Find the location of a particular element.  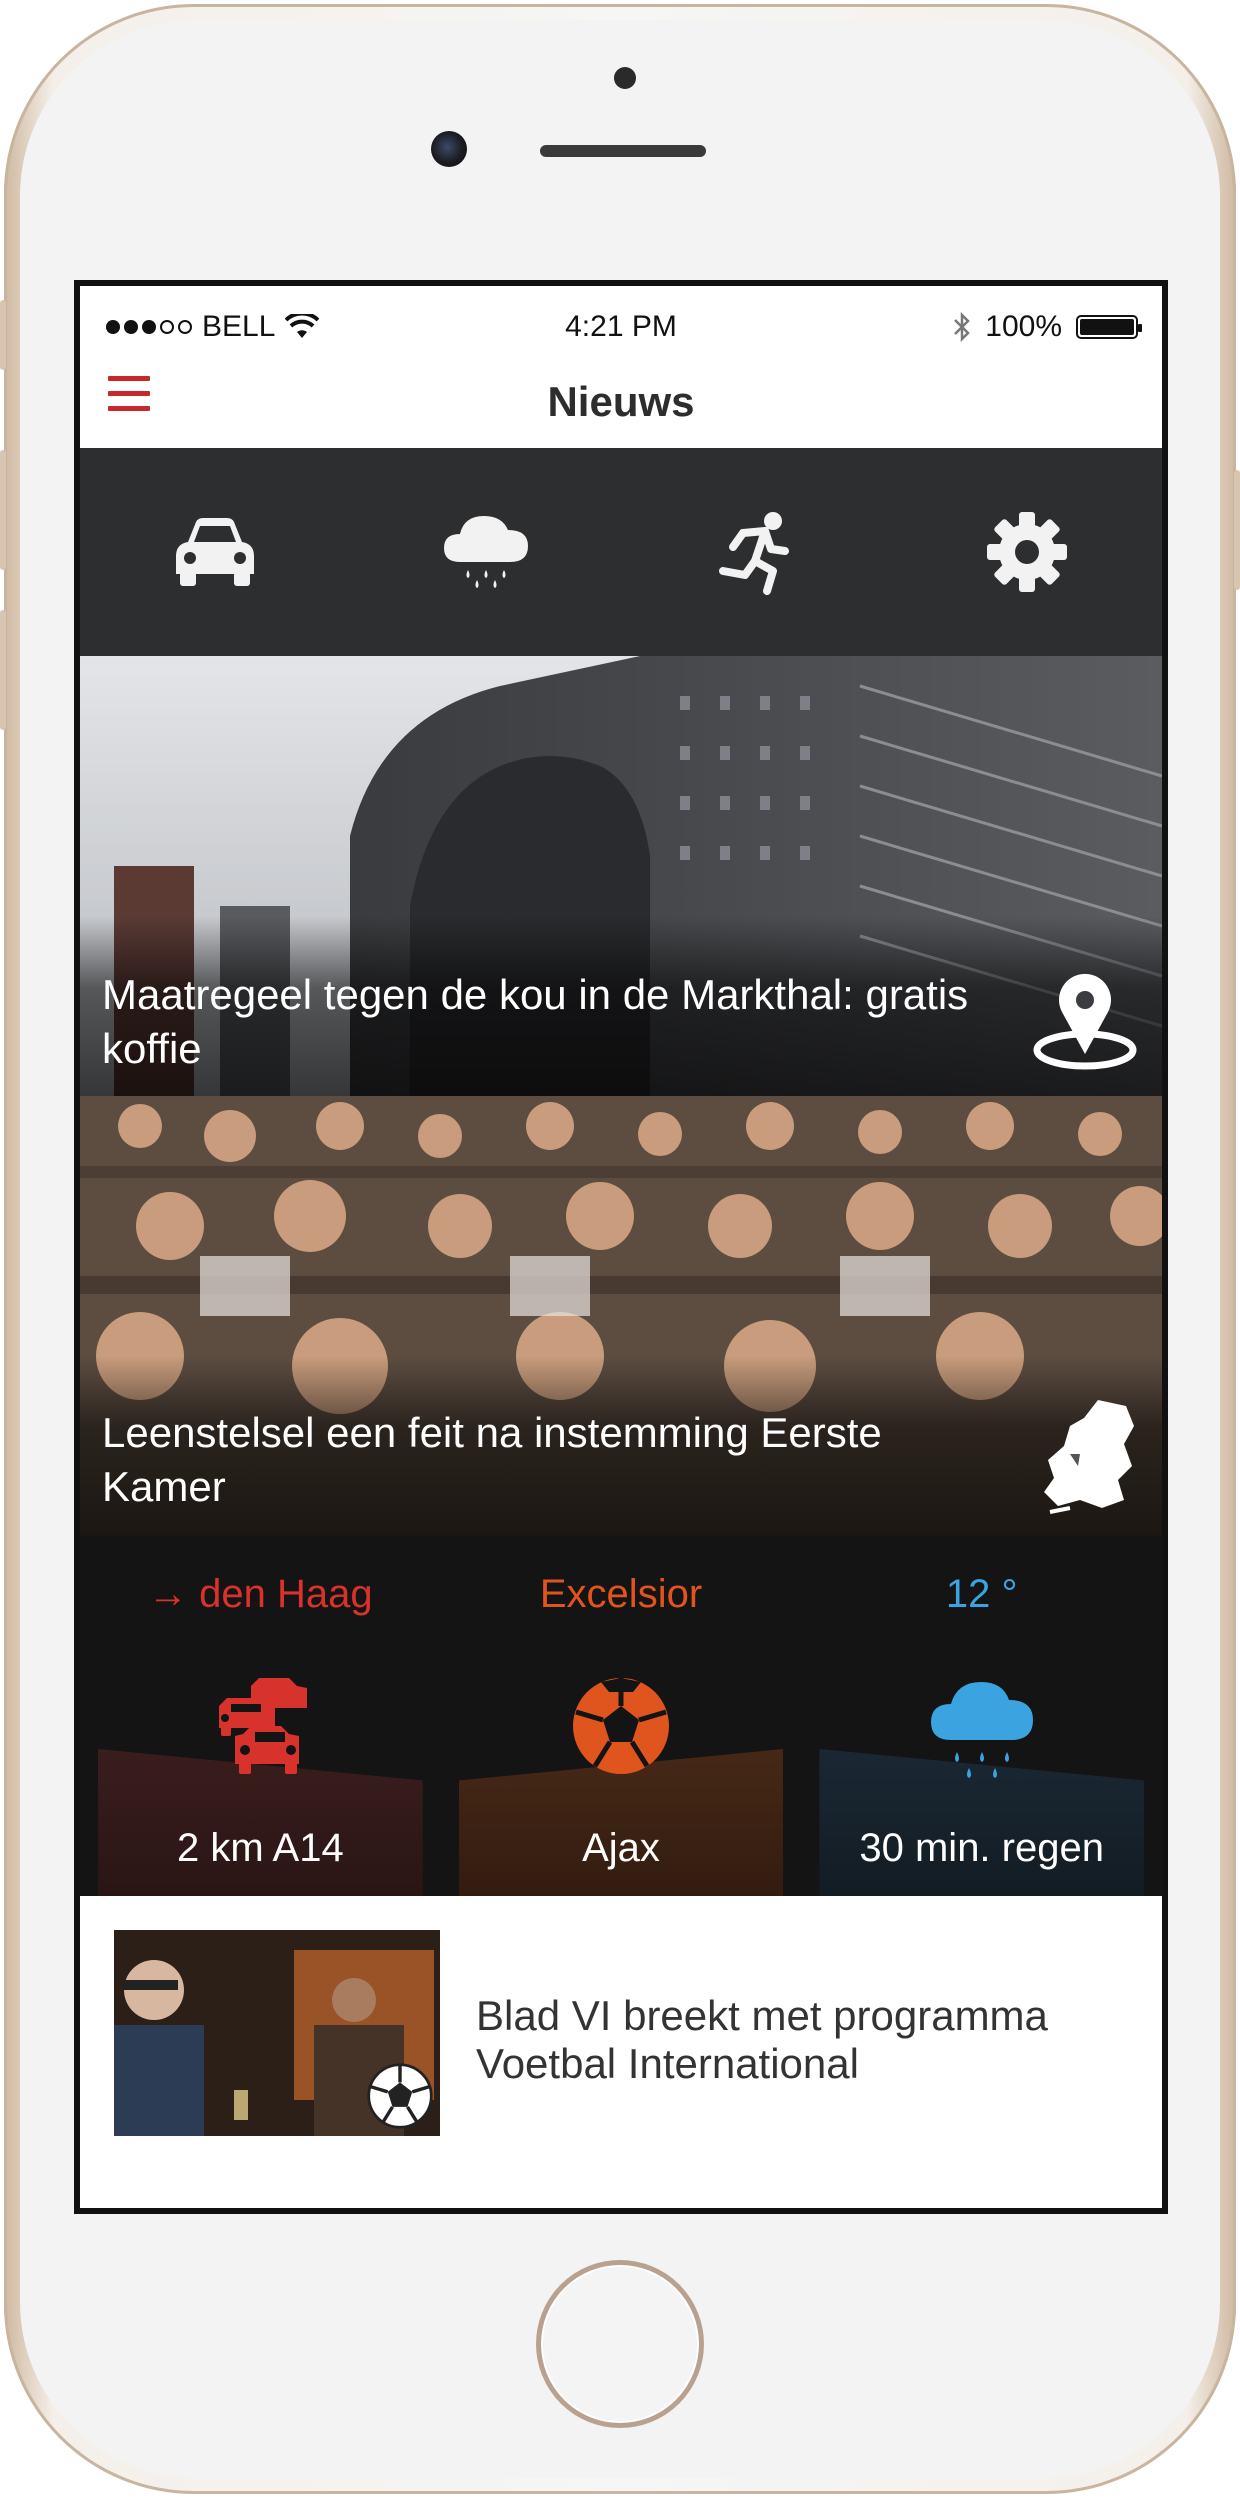

volume-up-button is located at coordinates (3, 510).